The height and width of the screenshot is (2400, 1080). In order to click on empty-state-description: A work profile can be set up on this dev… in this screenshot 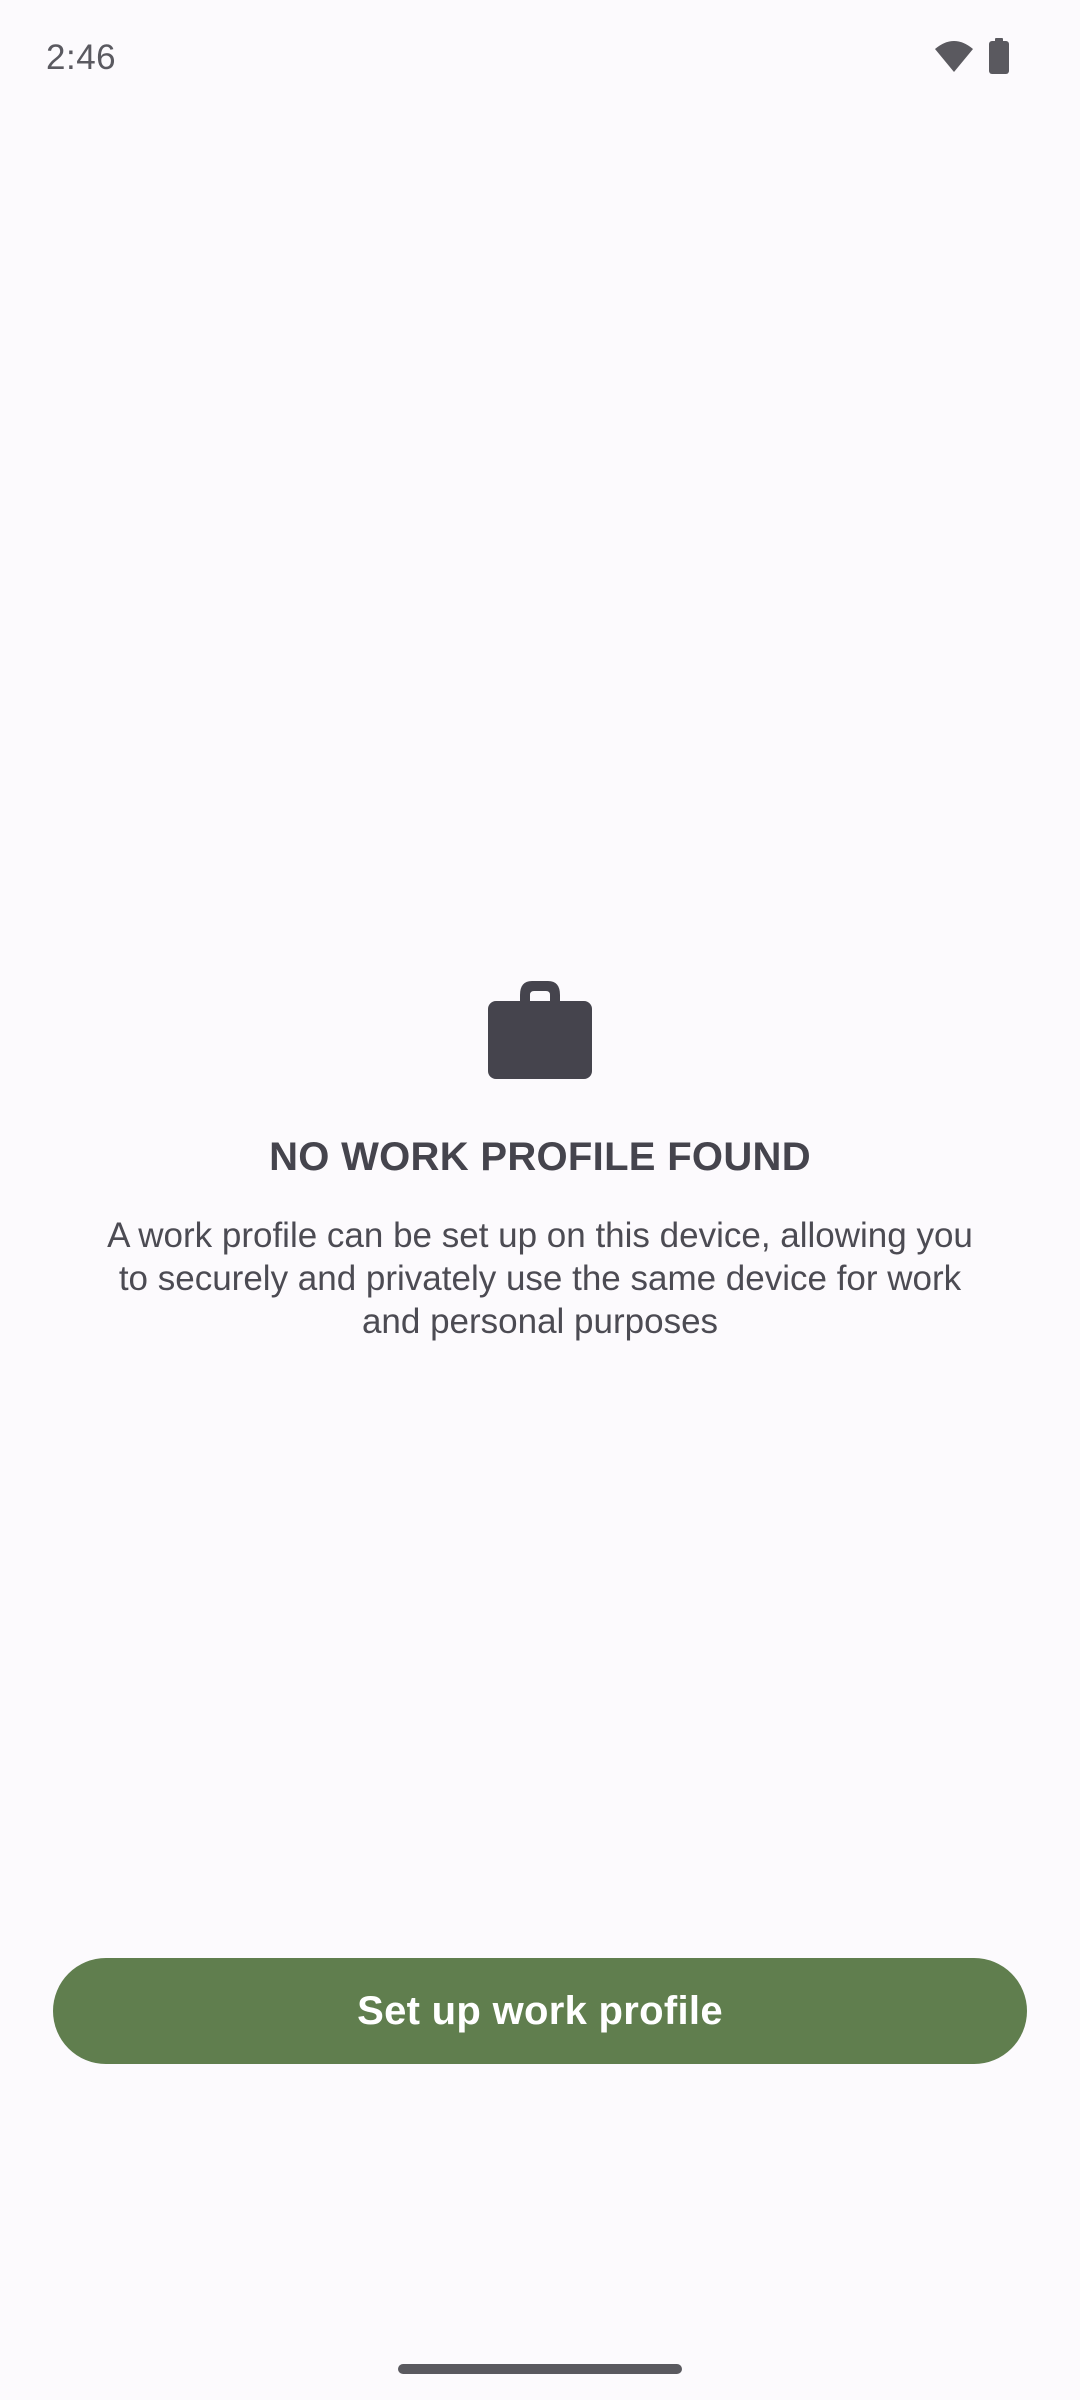, I will do `click(540, 1278)`.